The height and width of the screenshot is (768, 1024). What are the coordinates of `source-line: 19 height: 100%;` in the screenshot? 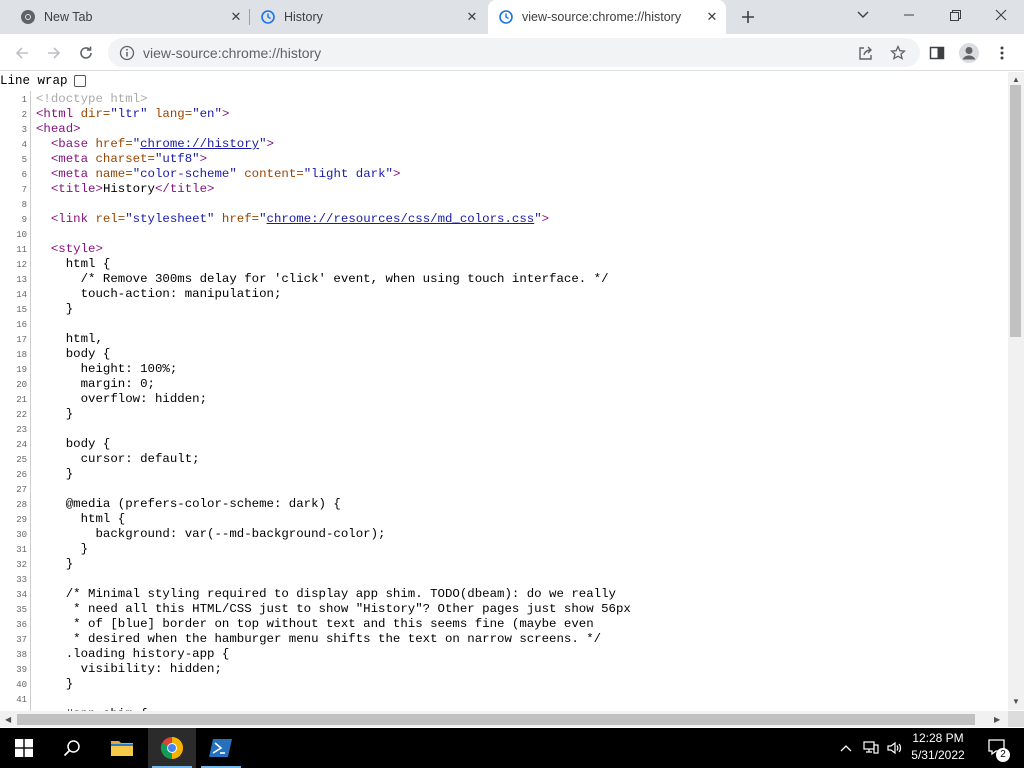 It's located at (504, 369).